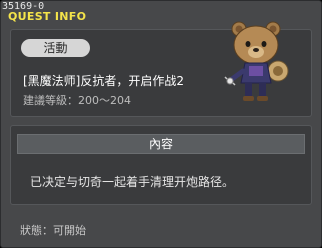 This screenshot has height=248, width=322. What do you see at coordinates (55, 48) in the screenshot?
I see `quest-category-badge: 活動` at bounding box center [55, 48].